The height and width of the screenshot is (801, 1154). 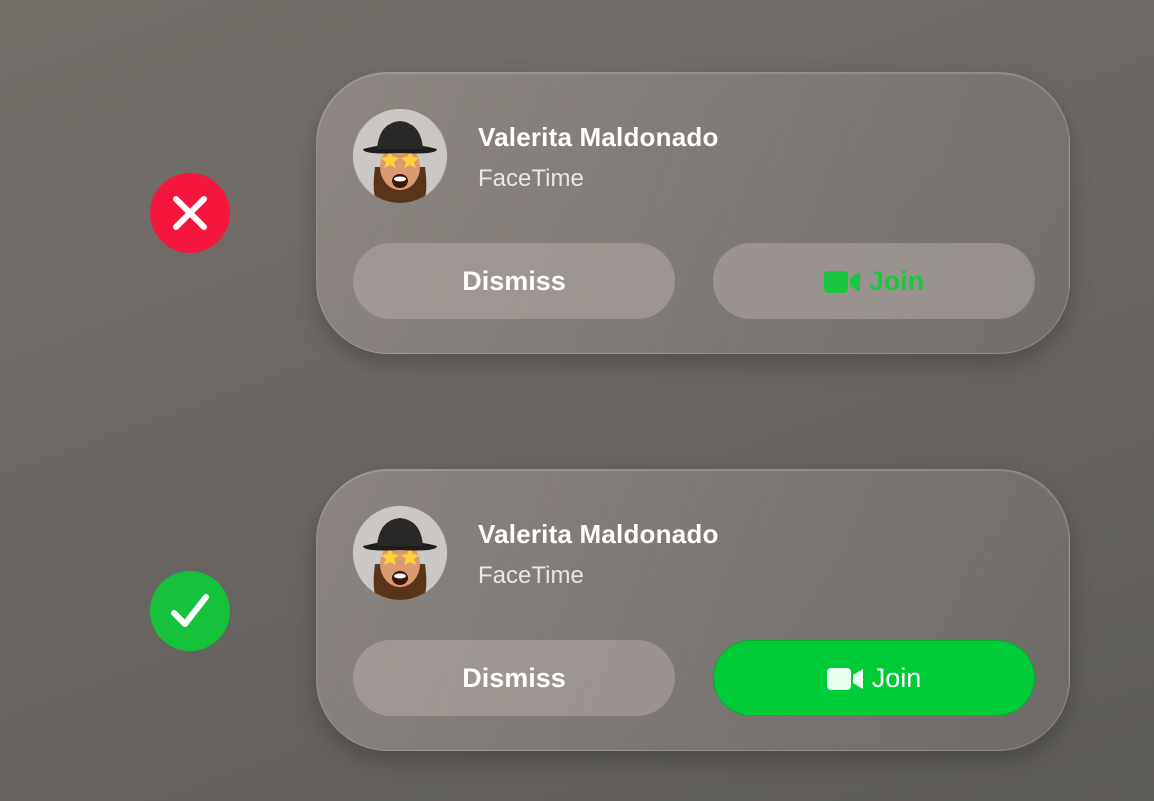 I want to click on checkmark-icon, so click(x=190, y=610).